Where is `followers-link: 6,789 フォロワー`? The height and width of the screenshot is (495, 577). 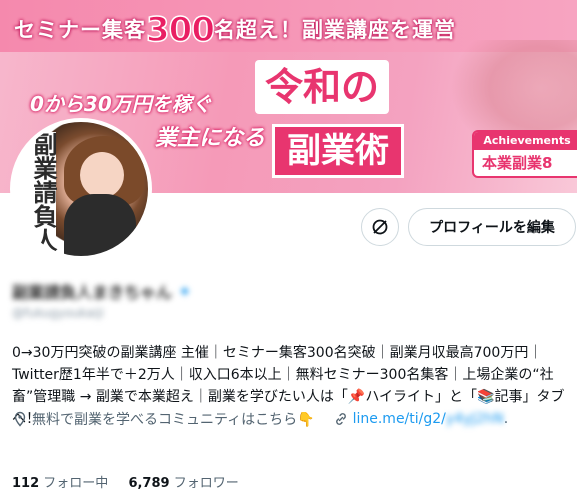 followers-link: 6,789 フォロワー is located at coordinates (183, 483).